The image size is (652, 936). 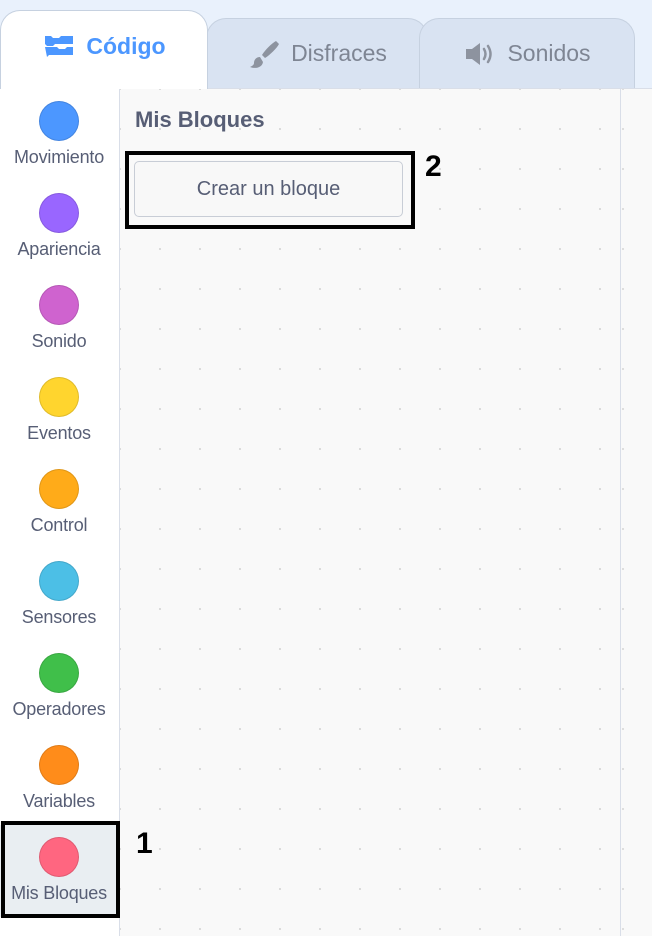 I want to click on category-motion: Movimiento, so click(x=59, y=135).